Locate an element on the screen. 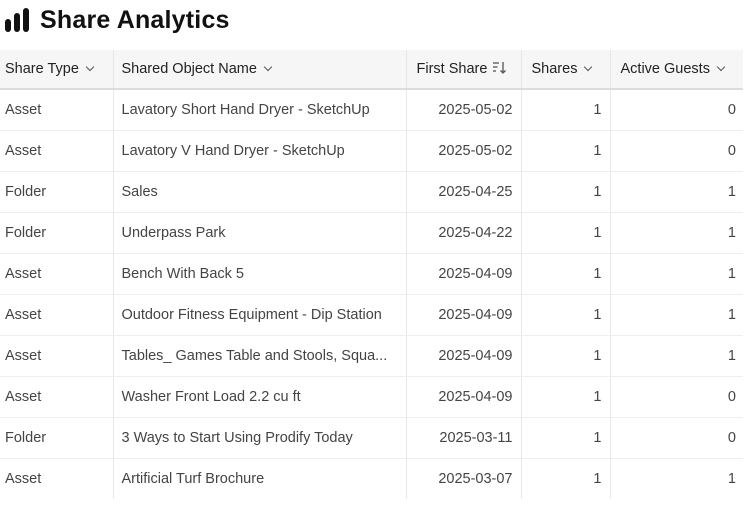  table-row: Asset Bench With Back 5 2025-04-09 1 1 is located at coordinates (371, 274).